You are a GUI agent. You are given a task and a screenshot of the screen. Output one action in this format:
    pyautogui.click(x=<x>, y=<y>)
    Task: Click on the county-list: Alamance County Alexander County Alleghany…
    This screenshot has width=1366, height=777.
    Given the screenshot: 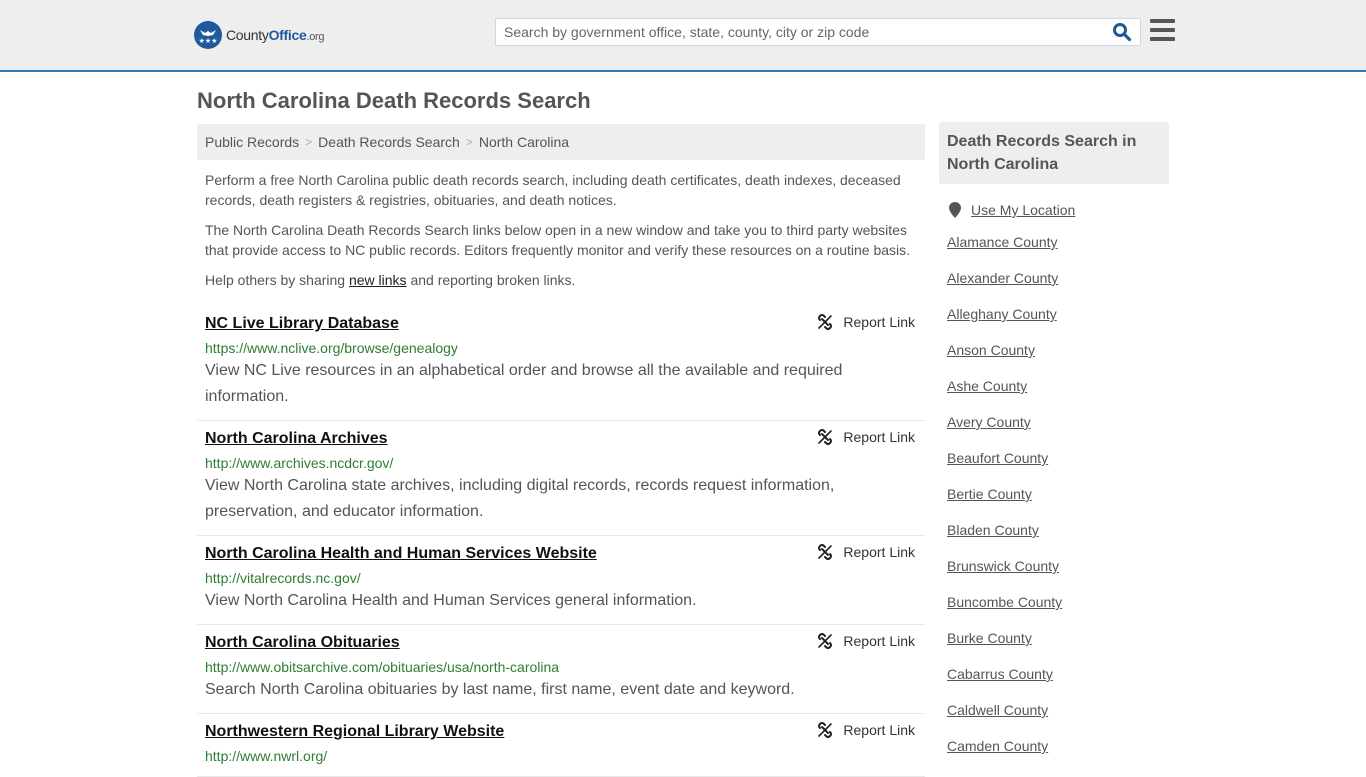 What is the action you would take?
    pyautogui.click(x=1054, y=504)
    